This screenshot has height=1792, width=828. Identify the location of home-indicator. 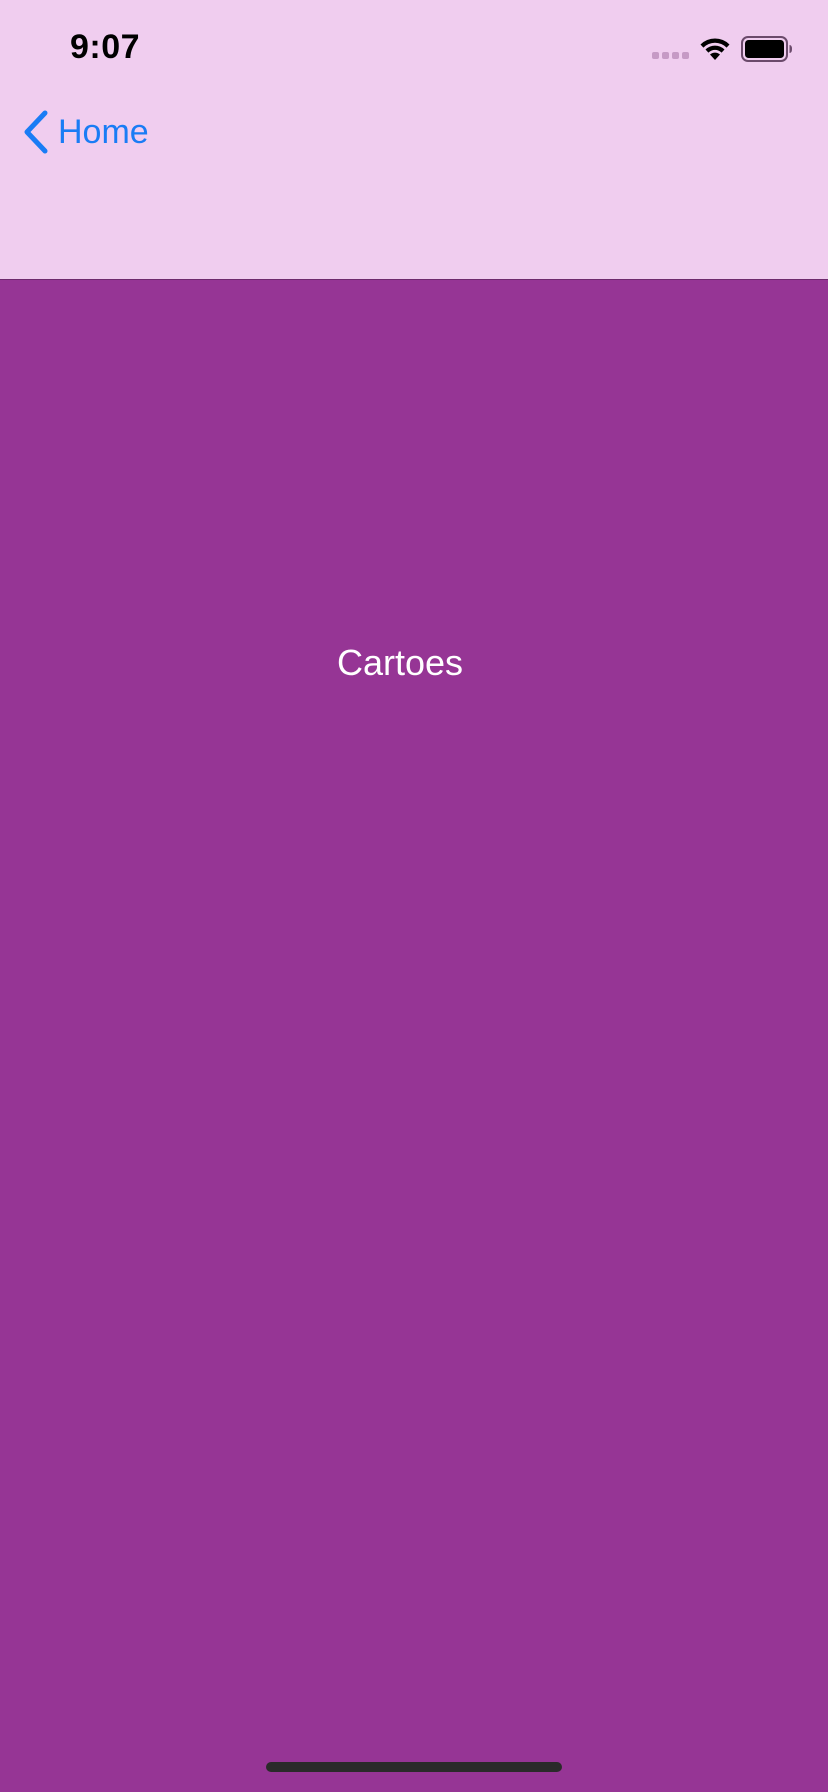
(414, 1767).